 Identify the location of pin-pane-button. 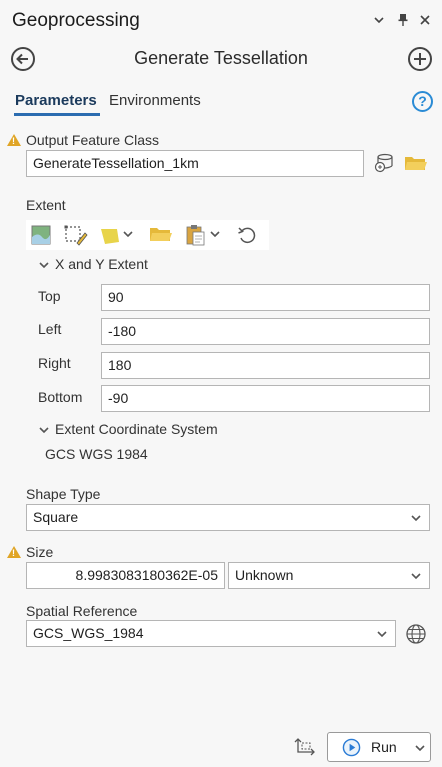
(403, 20).